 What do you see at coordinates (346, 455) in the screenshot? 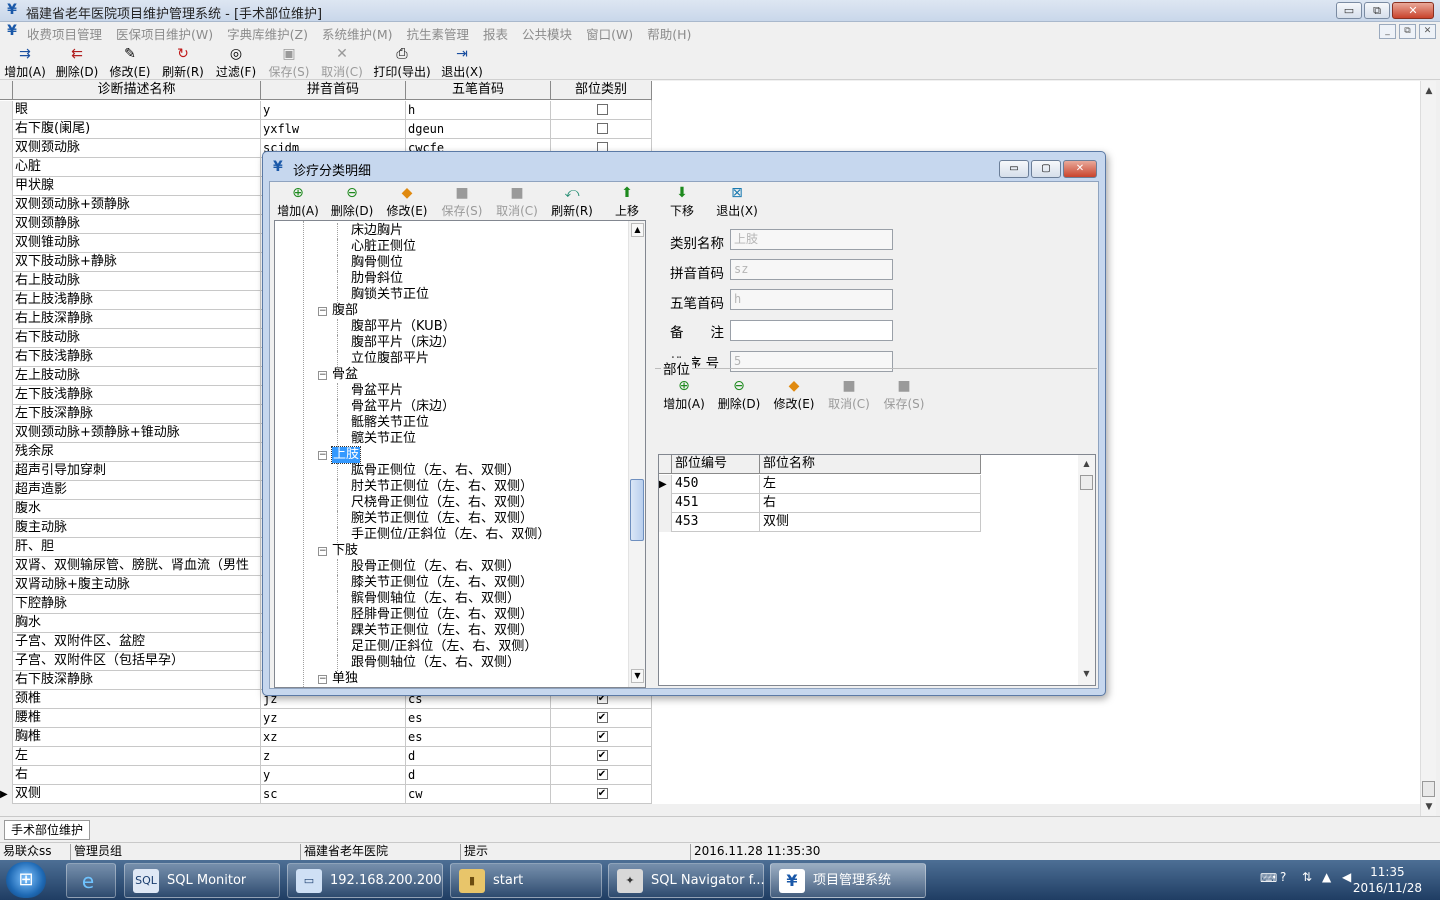
I see `tree-node-group: 上肢` at bounding box center [346, 455].